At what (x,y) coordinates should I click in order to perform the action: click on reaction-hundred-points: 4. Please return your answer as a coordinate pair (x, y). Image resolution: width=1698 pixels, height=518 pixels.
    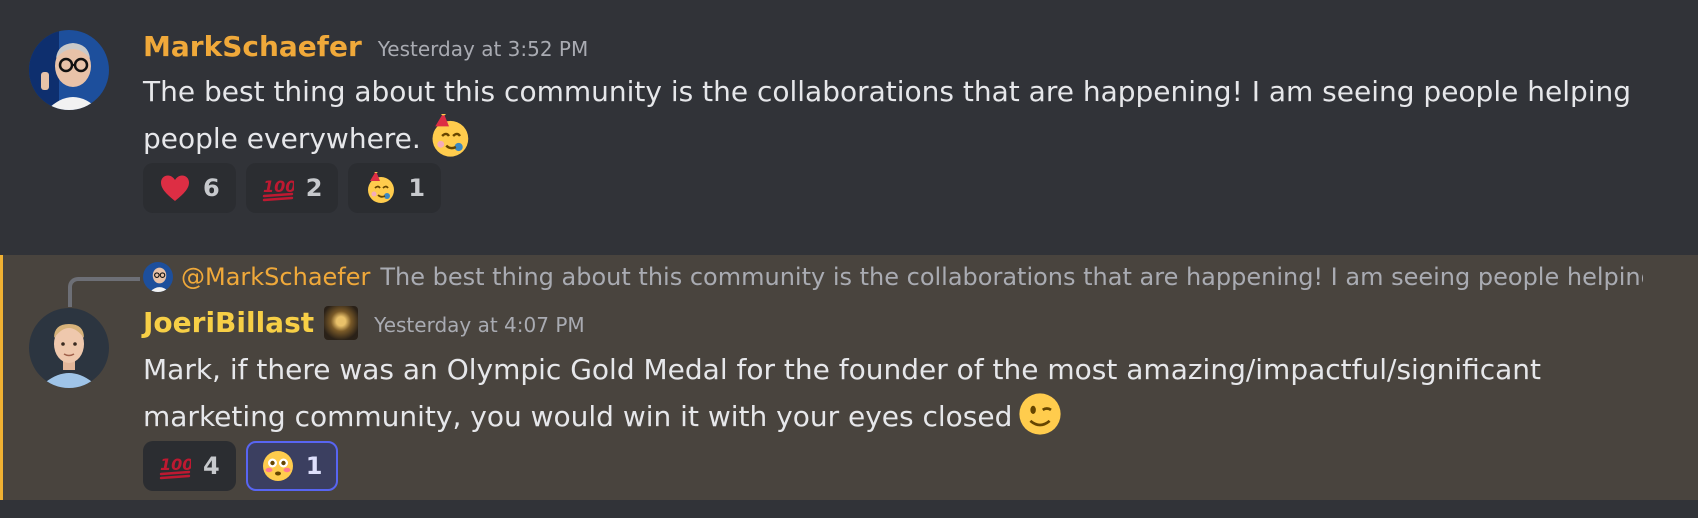
    Looking at the image, I should click on (189, 466).